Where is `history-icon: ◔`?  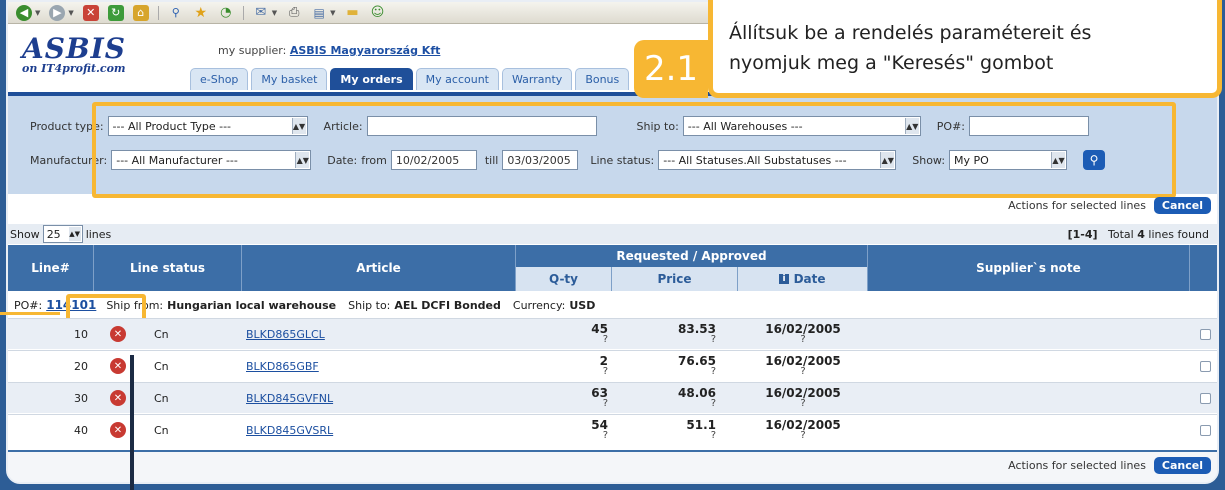 history-icon: ◔ is located at coordinates (226, 13).